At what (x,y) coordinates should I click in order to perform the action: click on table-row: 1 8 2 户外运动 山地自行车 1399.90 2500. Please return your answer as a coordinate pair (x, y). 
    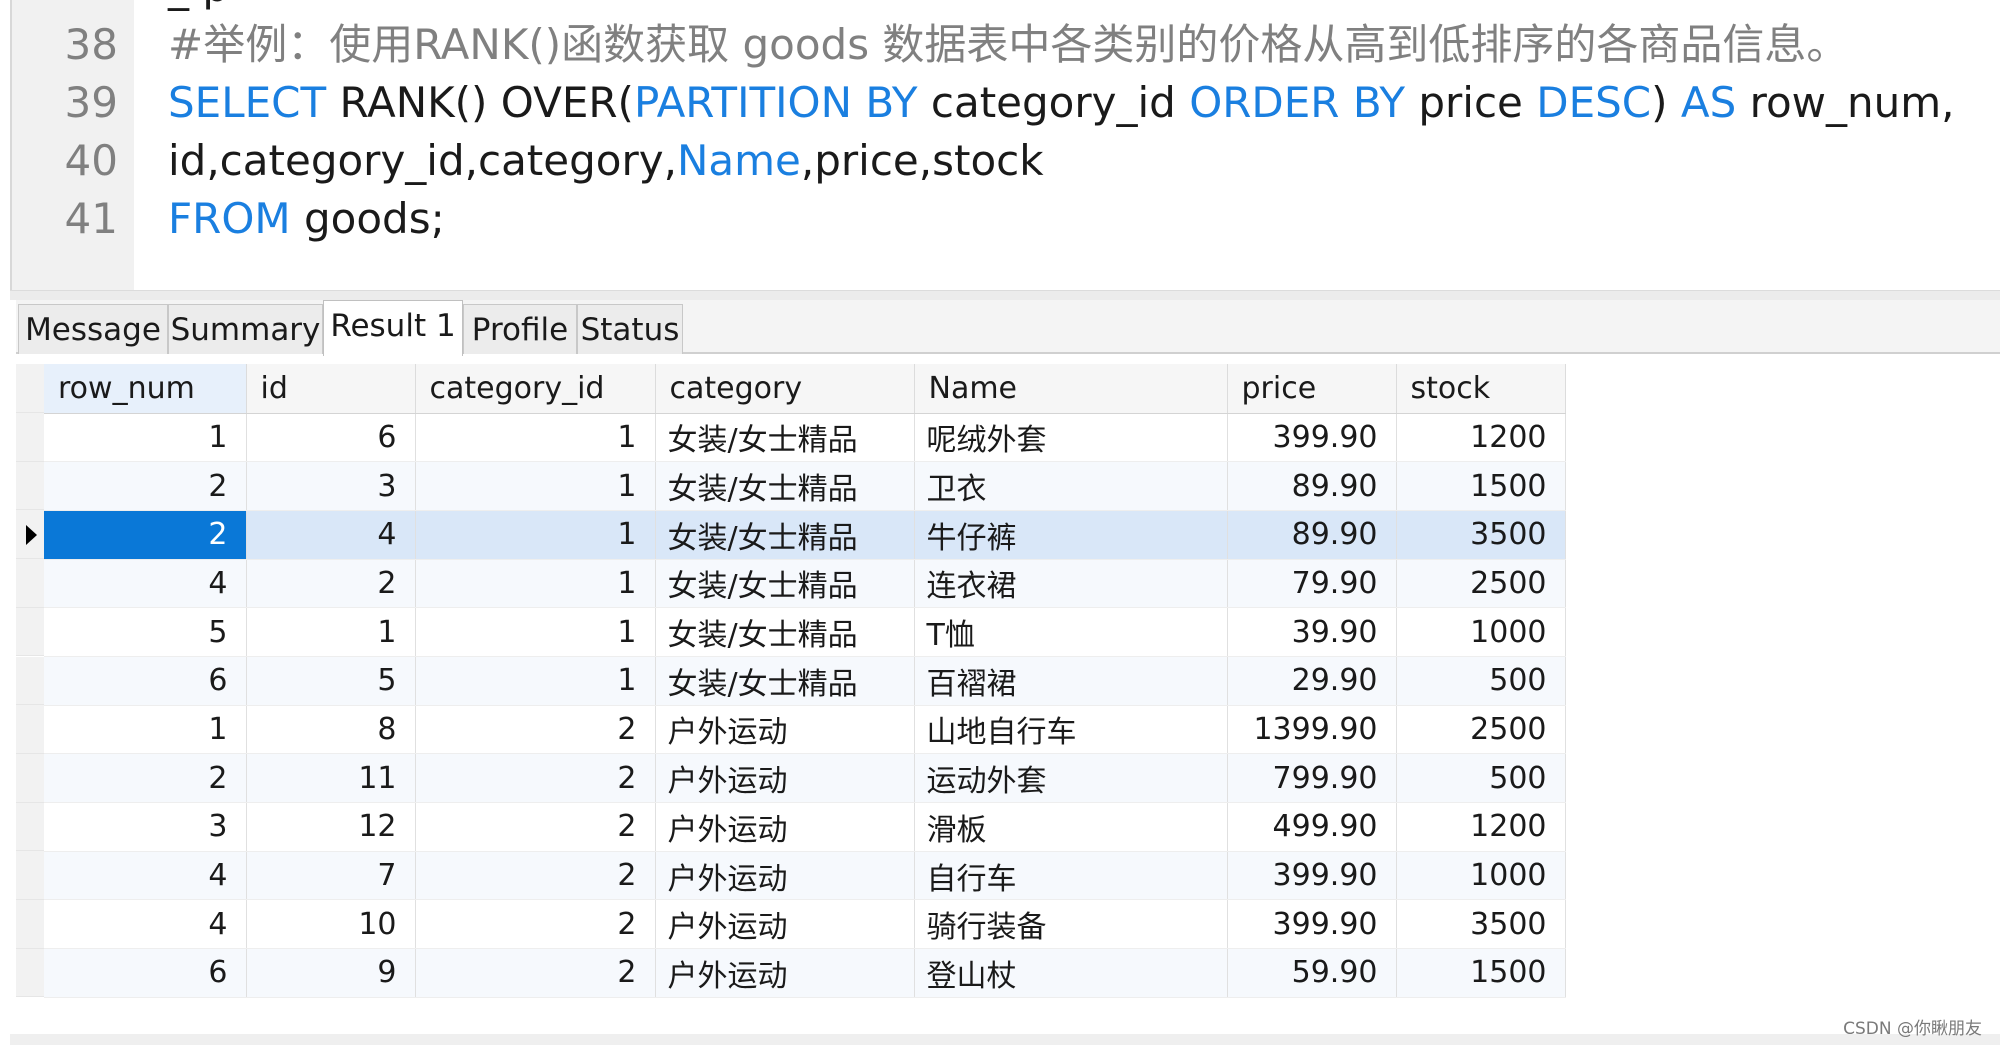
    Looking at the image, I should click on (805, 730).